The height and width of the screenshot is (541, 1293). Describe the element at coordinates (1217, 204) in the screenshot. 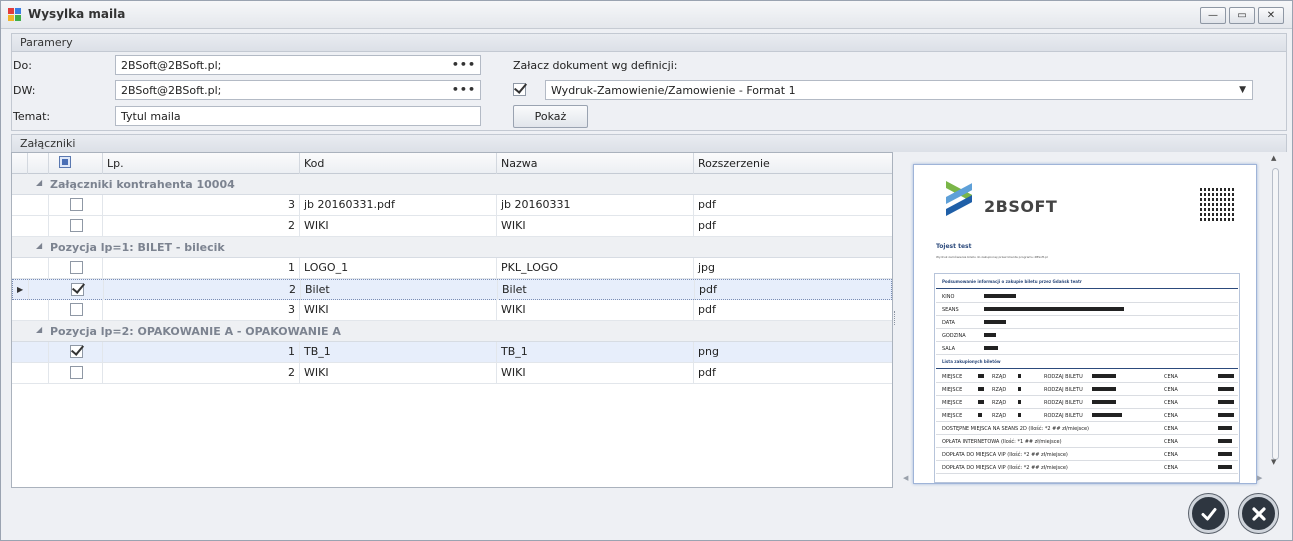

I see `qr-code-icon` at that location.